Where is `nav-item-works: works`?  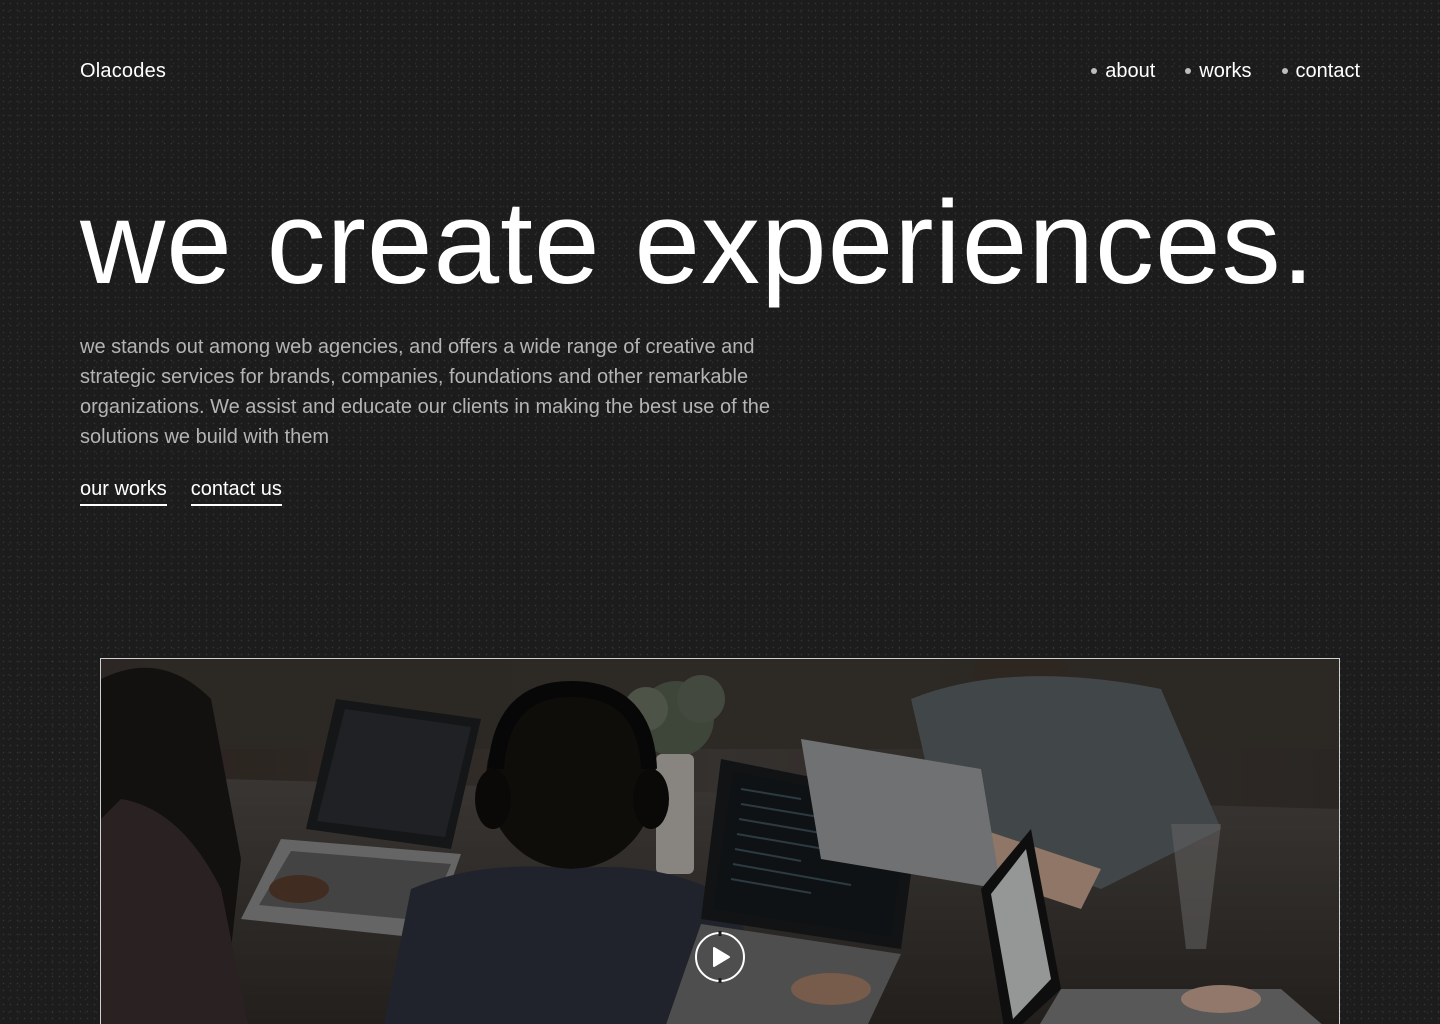 nav-item-works: works is located at coordinates (1218, 71).